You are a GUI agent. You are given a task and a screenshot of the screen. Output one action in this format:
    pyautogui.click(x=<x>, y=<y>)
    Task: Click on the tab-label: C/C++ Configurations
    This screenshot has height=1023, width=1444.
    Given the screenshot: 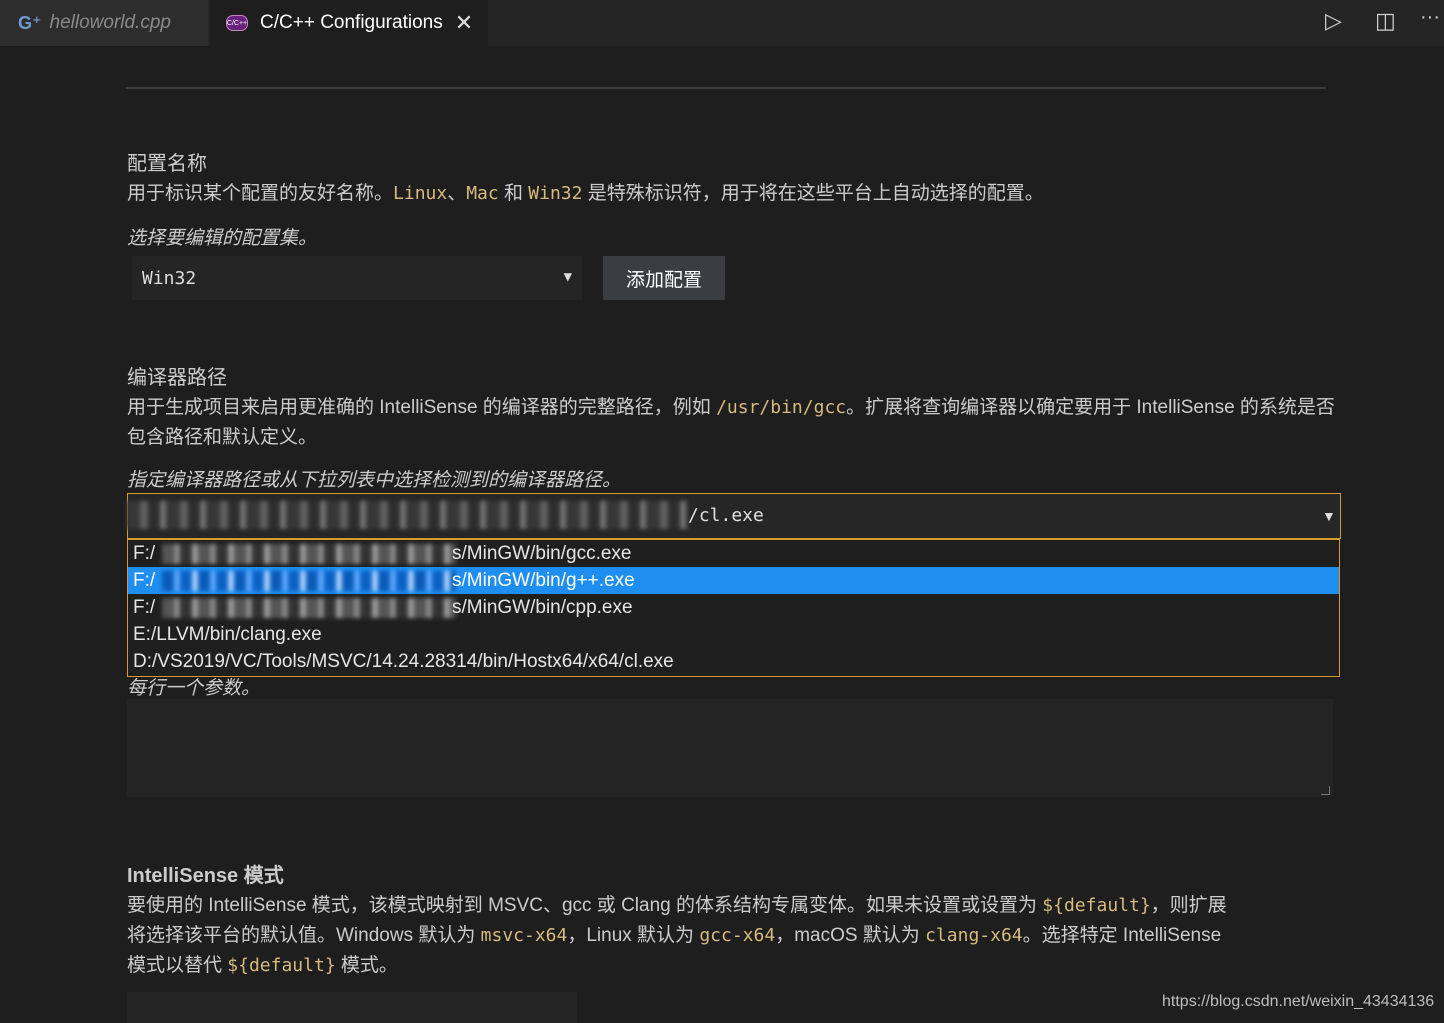 What is the action you would take?
    pyautogui.click(x=351, y=22)
    